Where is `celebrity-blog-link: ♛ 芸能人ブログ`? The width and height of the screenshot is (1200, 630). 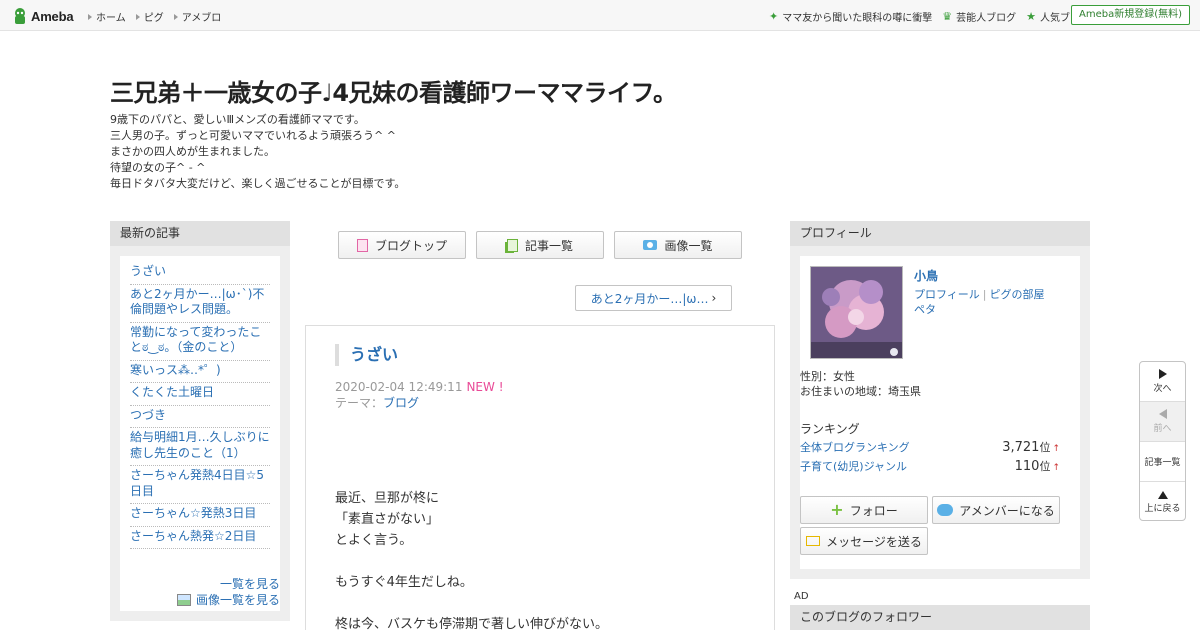 celebrity-blog-link: ♛ 芸能人ブログ is located at coordinates (979, 17).